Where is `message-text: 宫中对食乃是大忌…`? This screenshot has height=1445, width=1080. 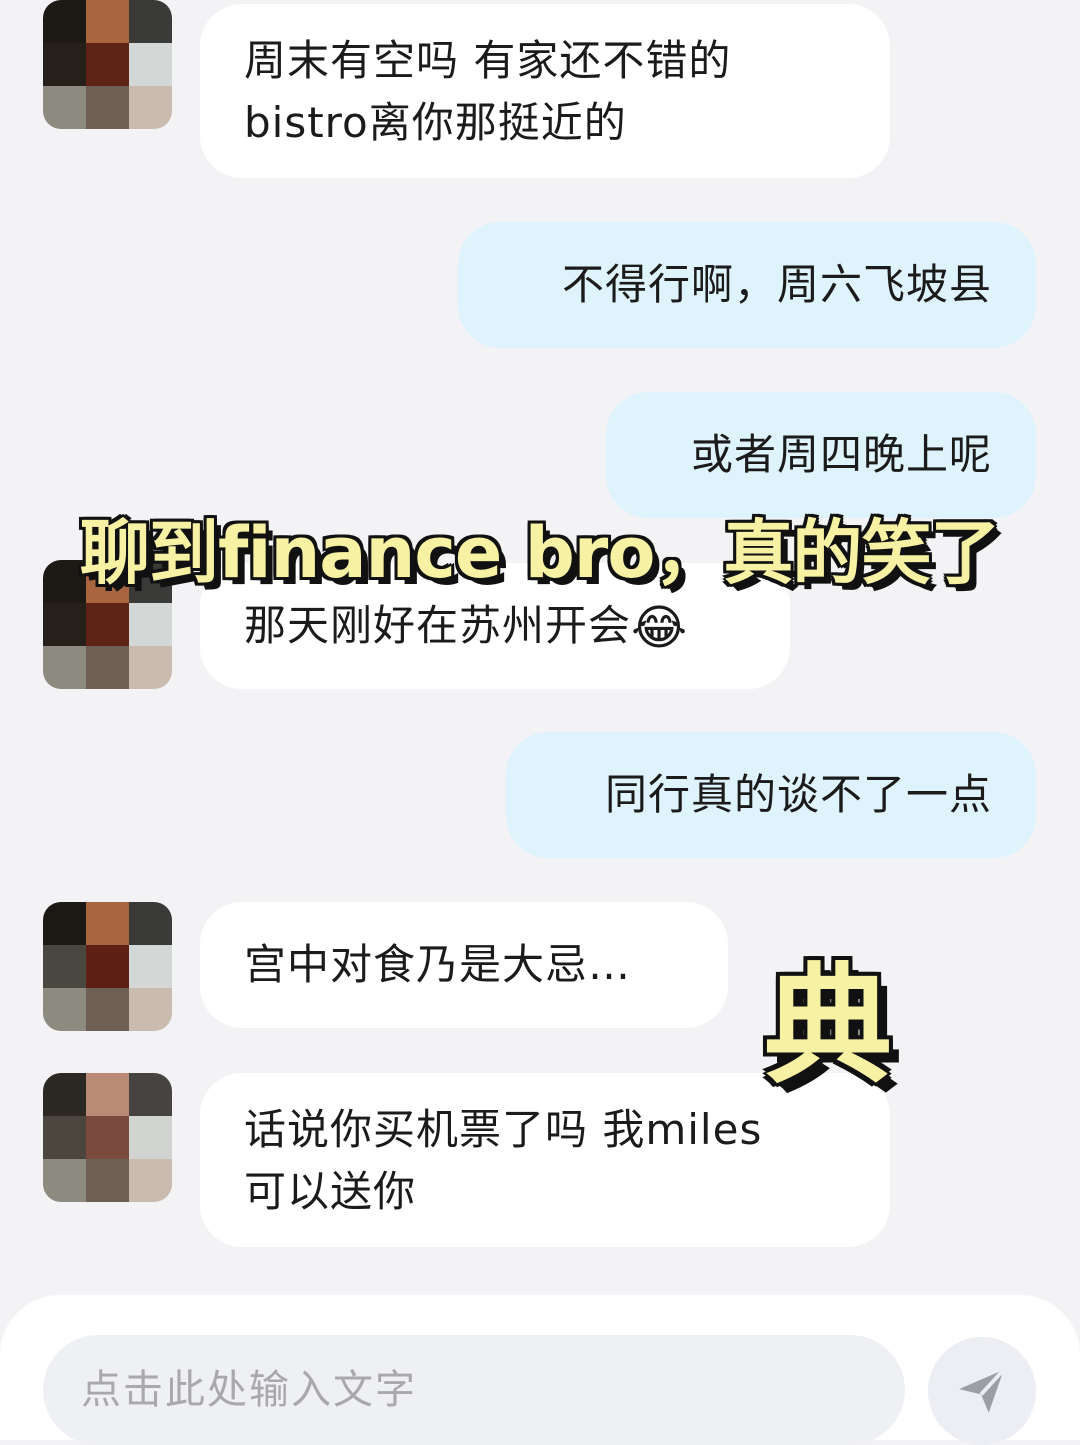
message-text: 宫中对食乃是大忌… is located at coordinates (438, 964).